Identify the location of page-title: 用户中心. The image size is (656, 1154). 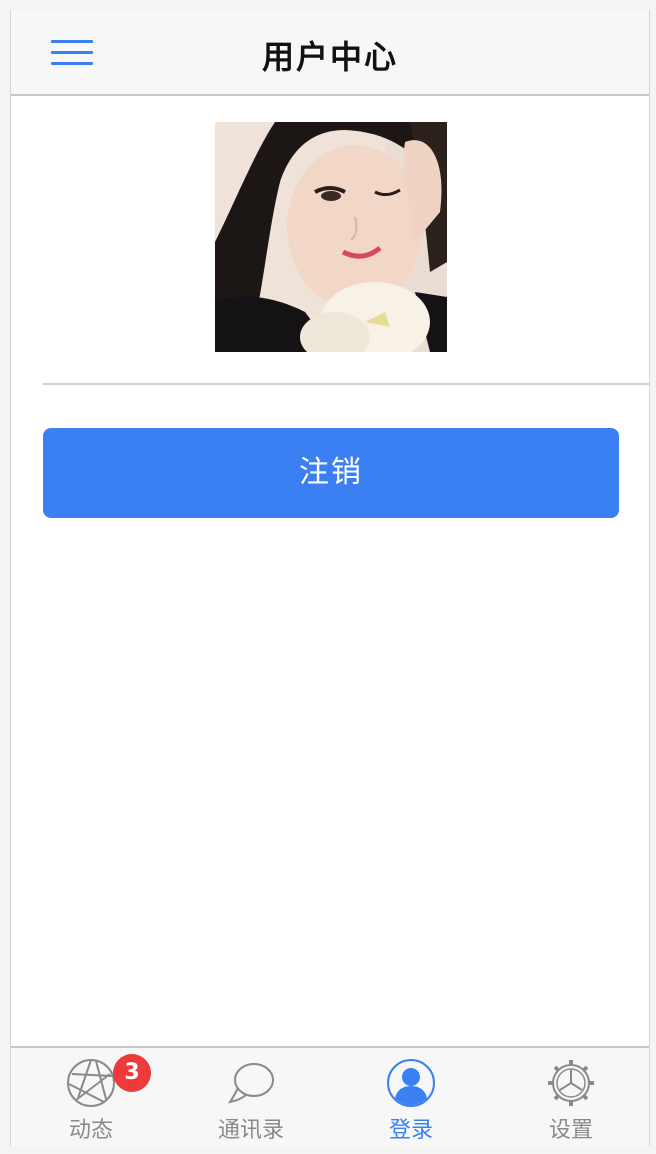
(329, 57).